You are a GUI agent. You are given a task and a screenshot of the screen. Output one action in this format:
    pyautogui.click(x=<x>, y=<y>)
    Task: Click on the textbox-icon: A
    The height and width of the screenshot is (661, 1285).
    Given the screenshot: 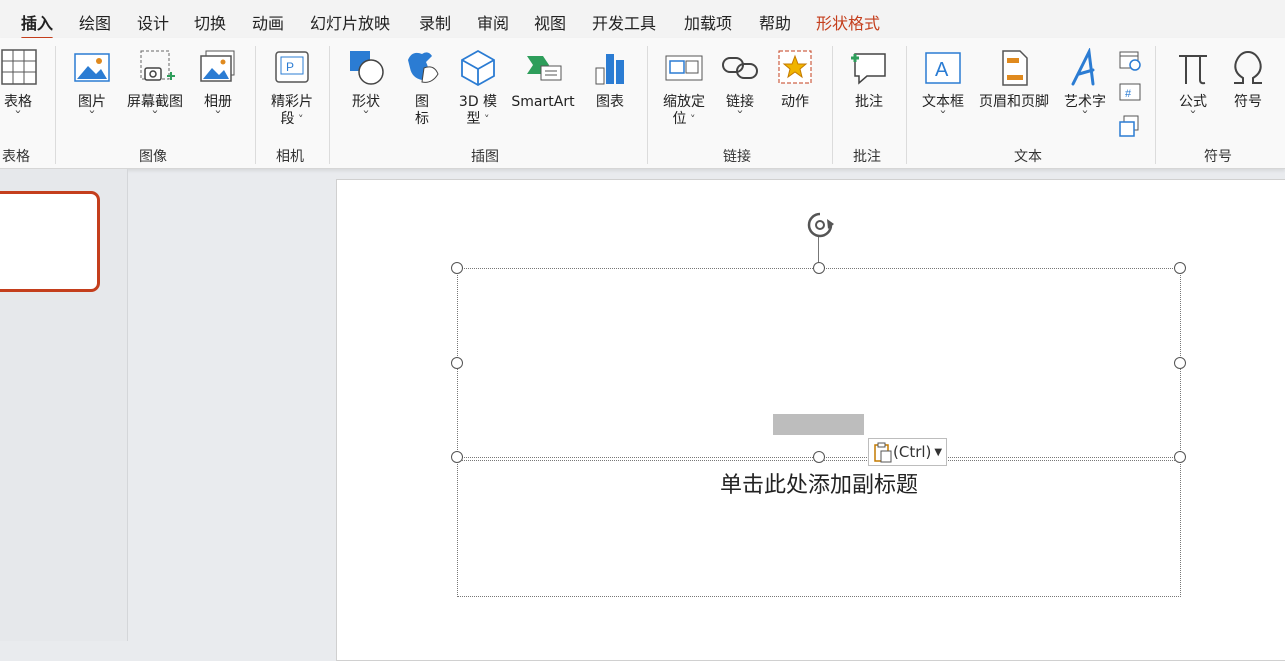 What is the action you would take?
    pyautogui.click(x=943, y=68)
    